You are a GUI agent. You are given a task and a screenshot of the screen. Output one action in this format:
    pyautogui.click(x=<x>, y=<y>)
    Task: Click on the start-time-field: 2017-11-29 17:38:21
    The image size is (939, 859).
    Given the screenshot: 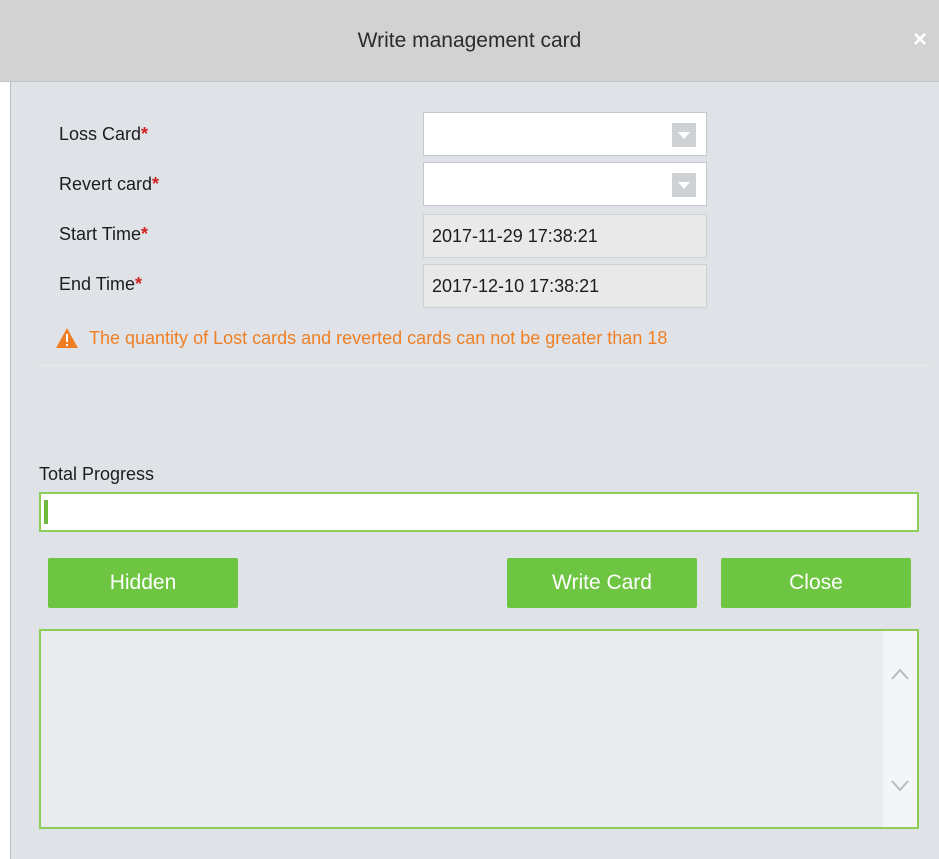 What is the action you would take?
    pyautogui.click(x=565, y=236)
    